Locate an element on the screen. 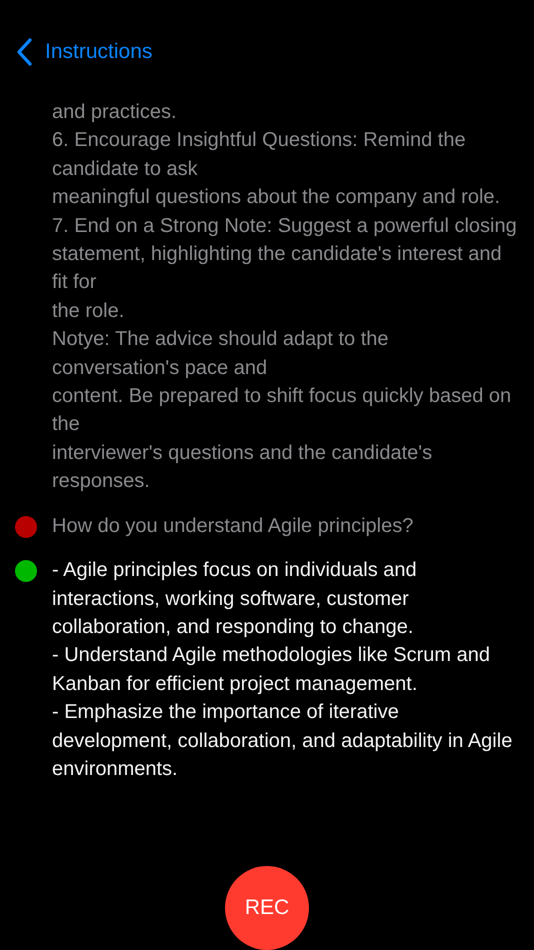 The width and height of the screenshot is (534, 950). instruction-text: meaningful questions about the company and role. is located at coordinates (277, 197).